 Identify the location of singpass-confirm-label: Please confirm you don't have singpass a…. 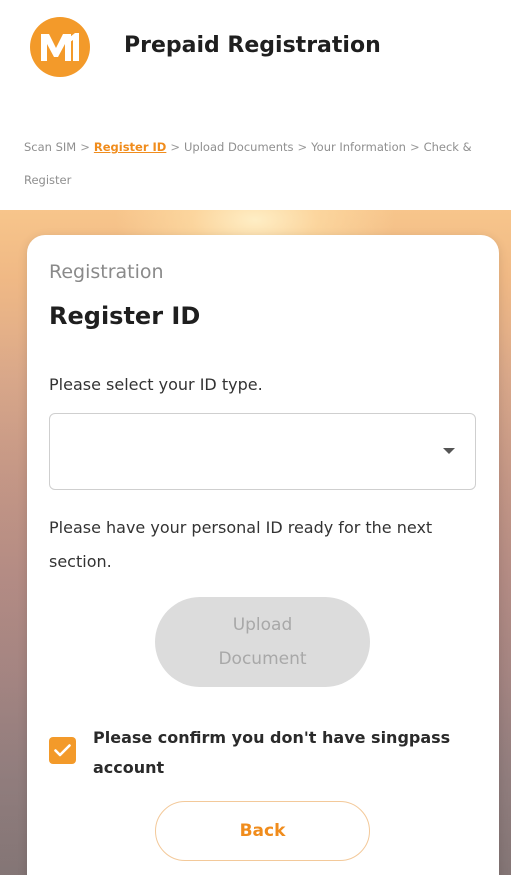
(272, 752).